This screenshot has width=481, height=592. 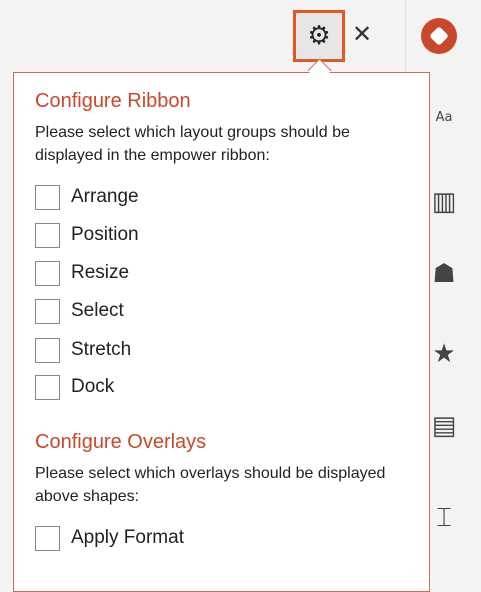 What do you see at coordinates (105, 234) in the screenshot?
I see `option-label: Position` at bounding box center [105, 234].